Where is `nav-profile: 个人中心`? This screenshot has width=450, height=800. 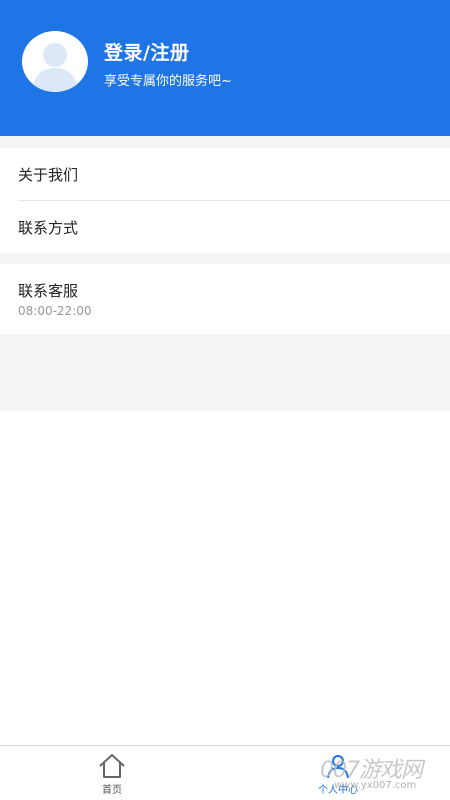 nav-profile: 个人中心 is located at coordinates (338, 773).